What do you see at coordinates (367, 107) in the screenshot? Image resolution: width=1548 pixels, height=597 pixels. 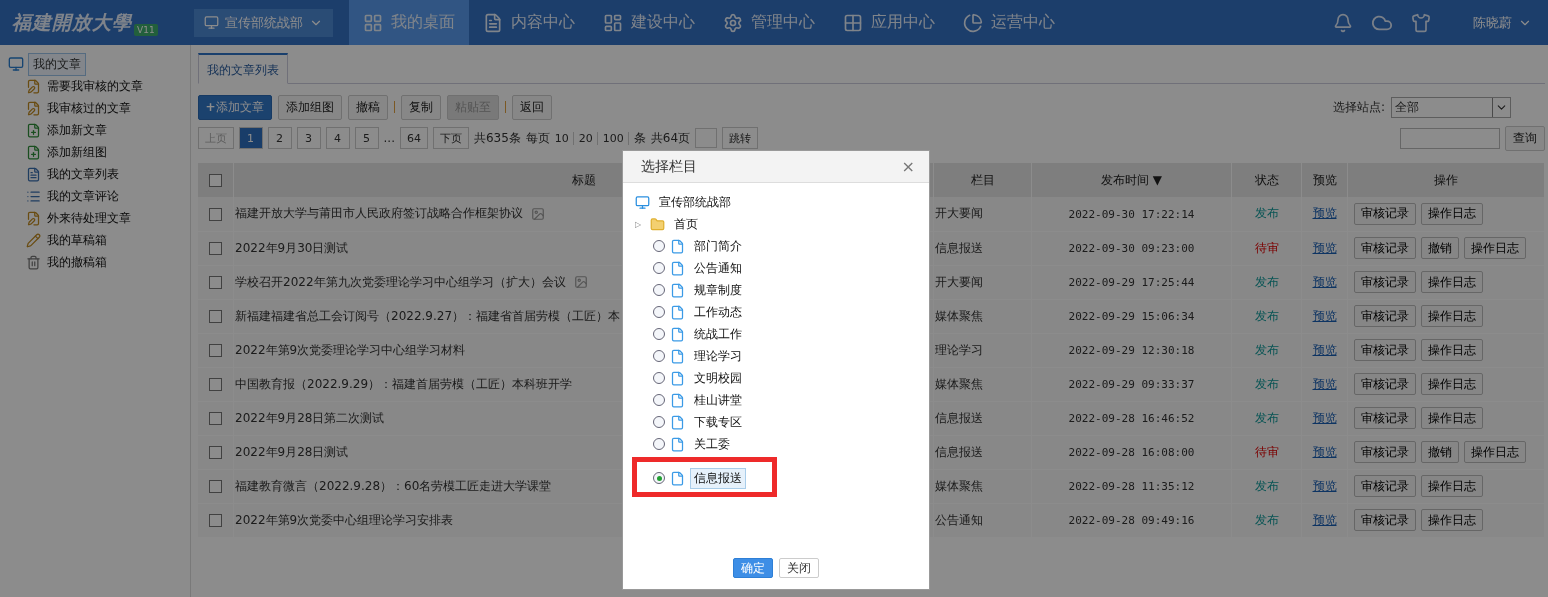 I see `toolbar-button: 撤稿` at bounding box center [367, 107].